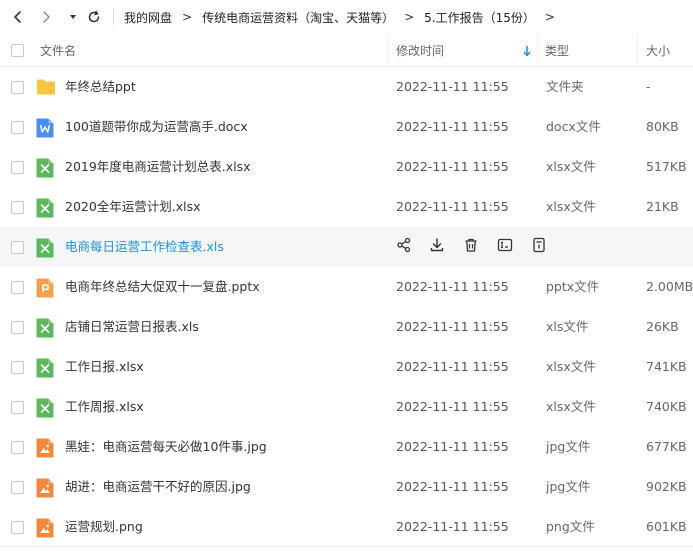  What do you see at coordinates (420, 51) in the screenshot?
I see `column-header-modified: 修改时间` at bounding box center [420, 51].